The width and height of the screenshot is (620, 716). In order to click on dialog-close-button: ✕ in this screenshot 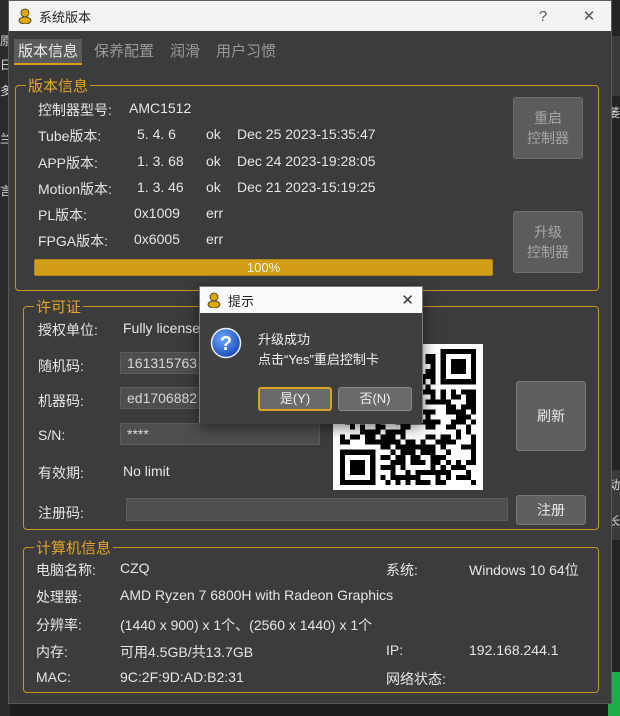, I will do `click(407, 300)`.